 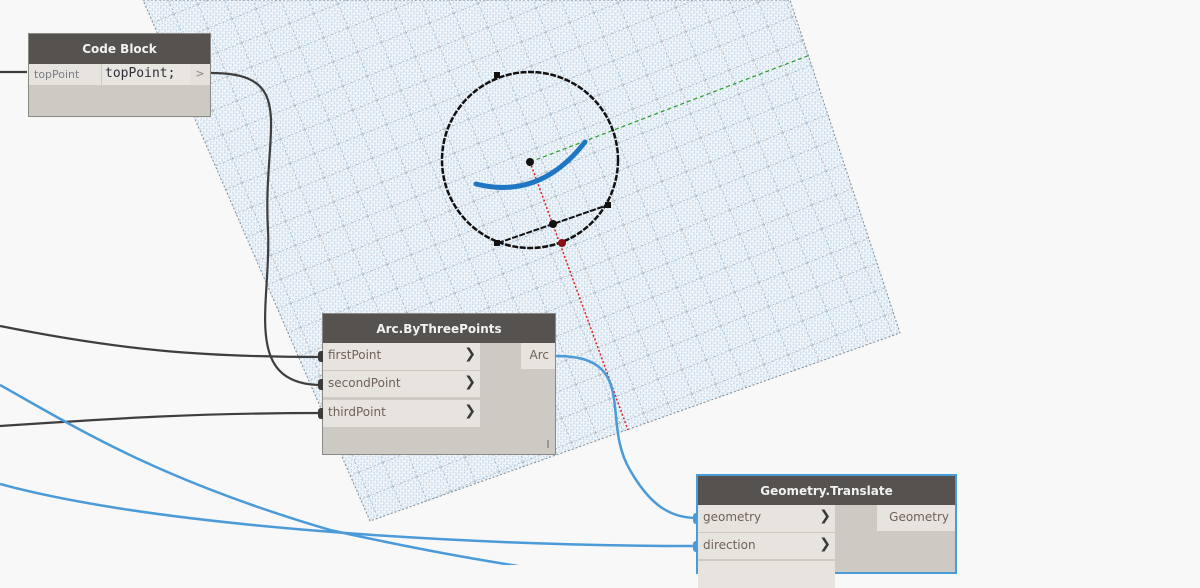 What do you see at coordinates (364, 383) in the screenshot?
I see `port-label: secondPoint` at bounding box center [364, 383].